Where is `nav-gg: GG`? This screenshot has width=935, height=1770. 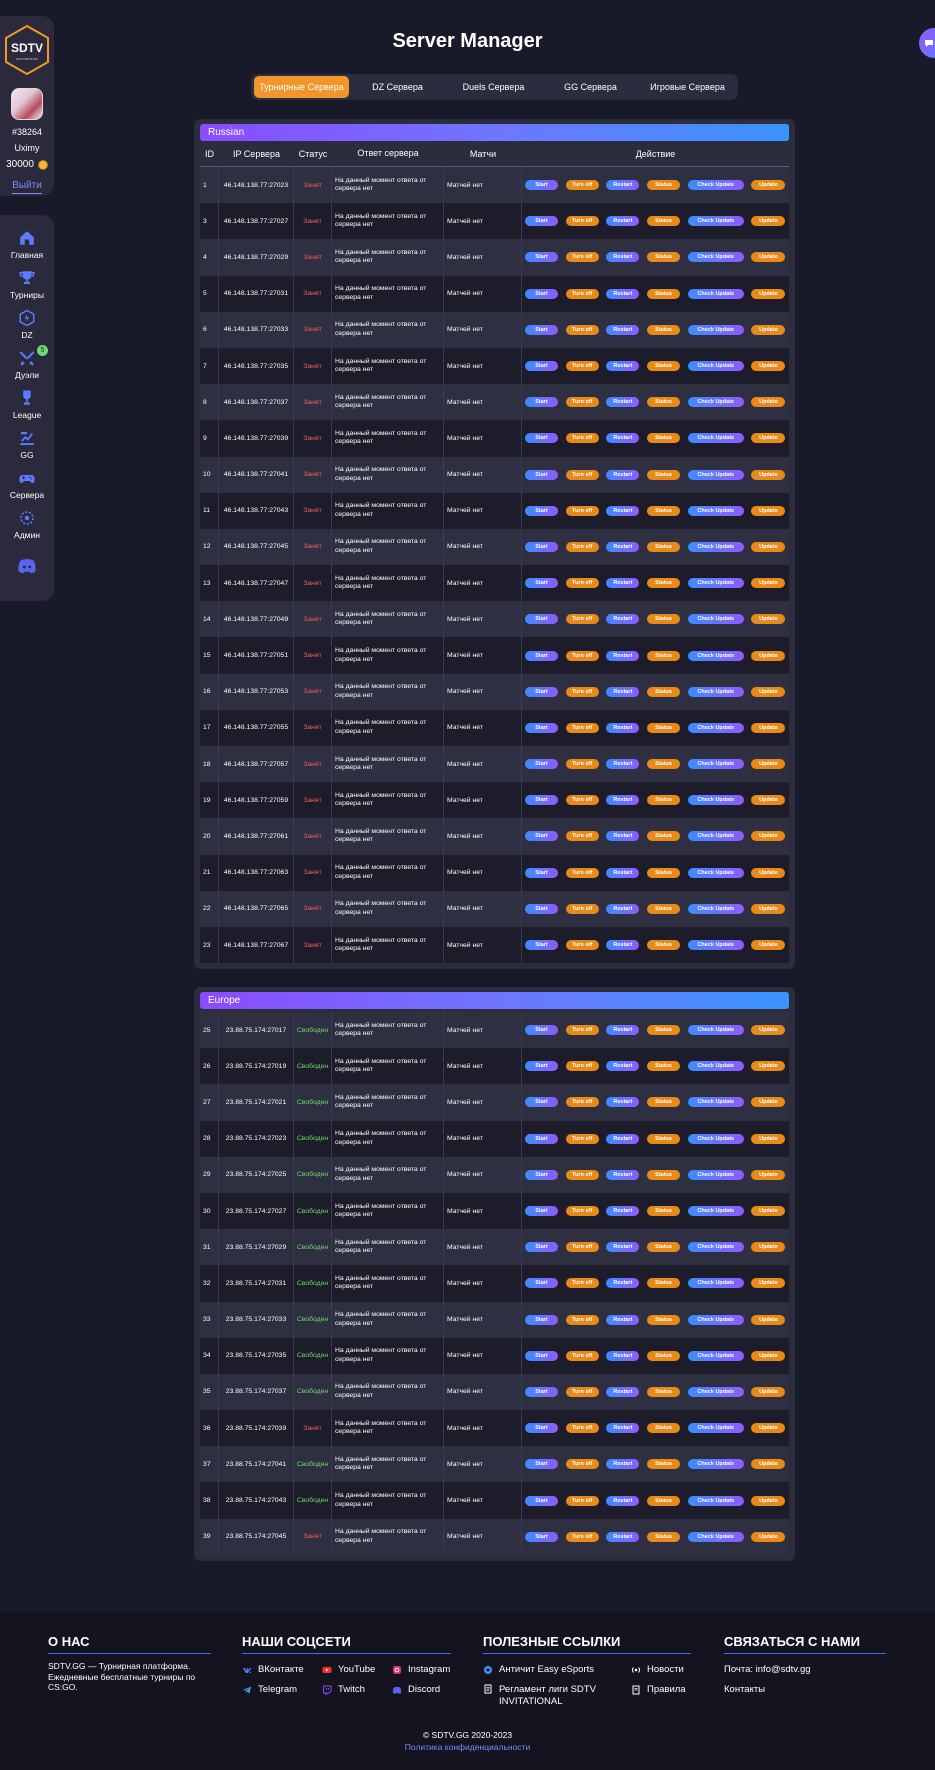 nav-gg: GG is located at coordinates (27, 449).